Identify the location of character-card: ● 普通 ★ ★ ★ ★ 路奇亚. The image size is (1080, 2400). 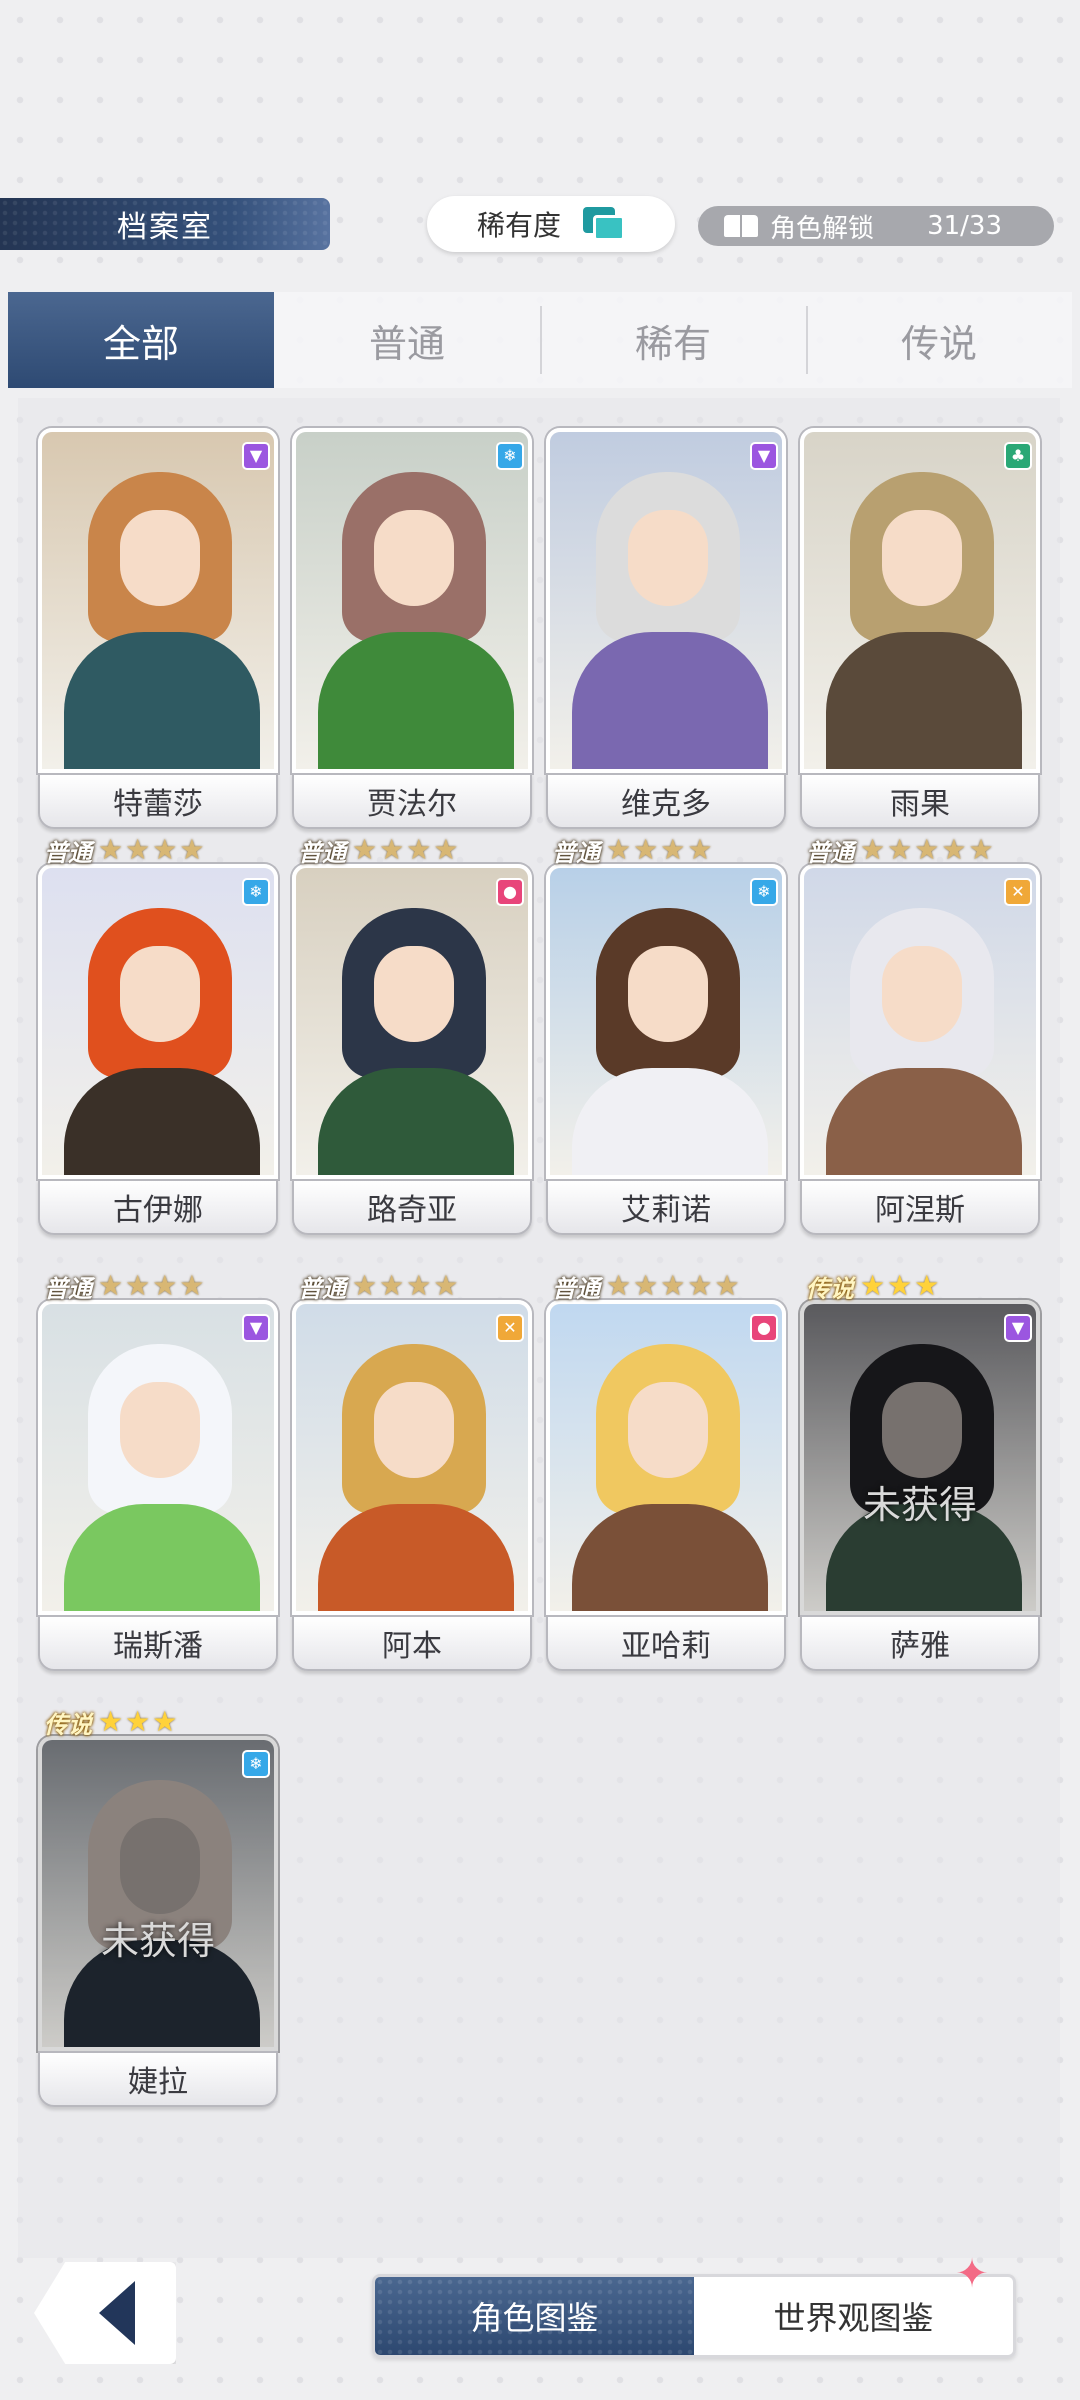
(412, 1034).